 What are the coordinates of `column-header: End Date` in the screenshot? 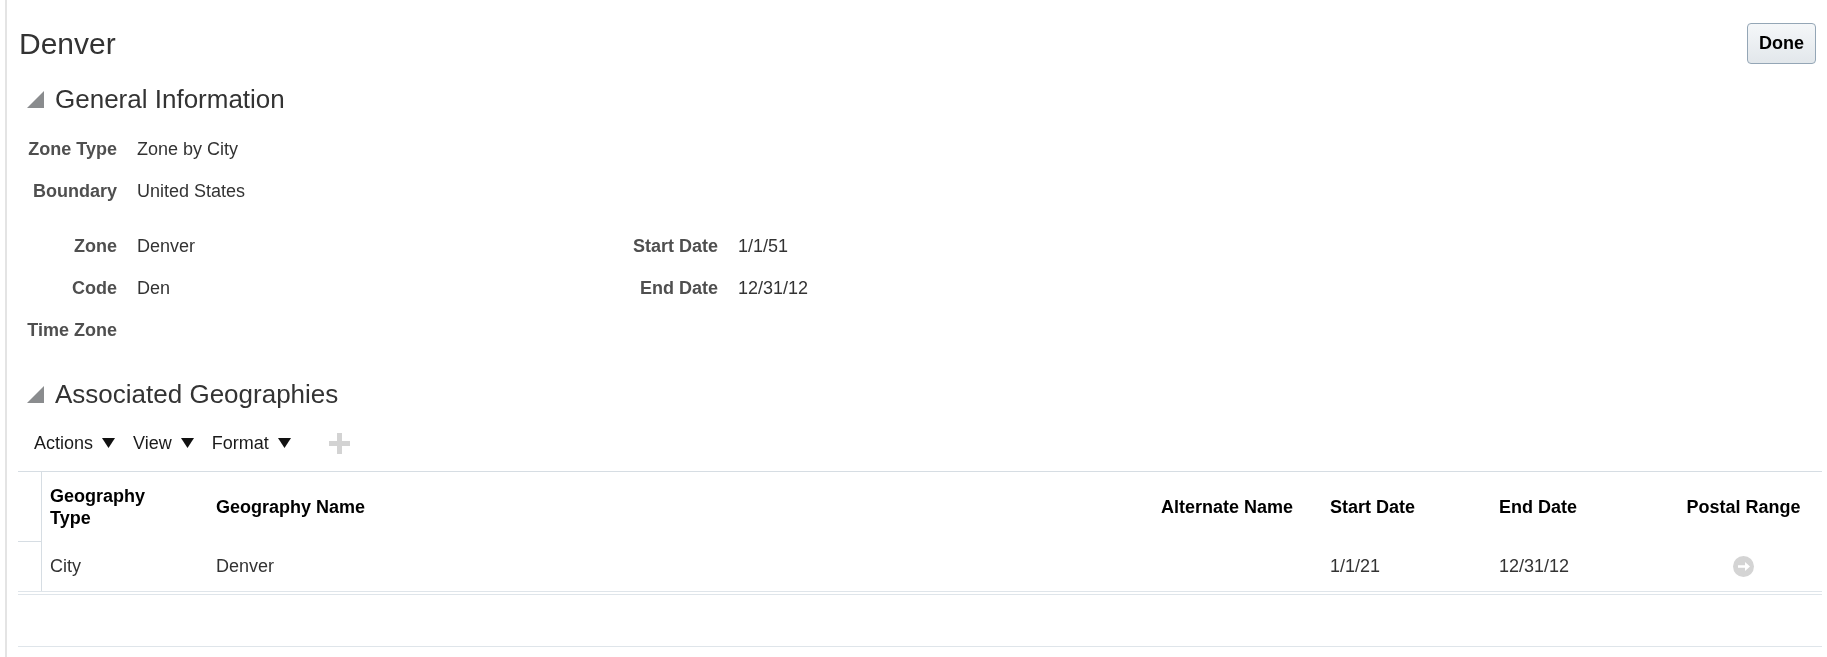 It's located at (1538, 507).